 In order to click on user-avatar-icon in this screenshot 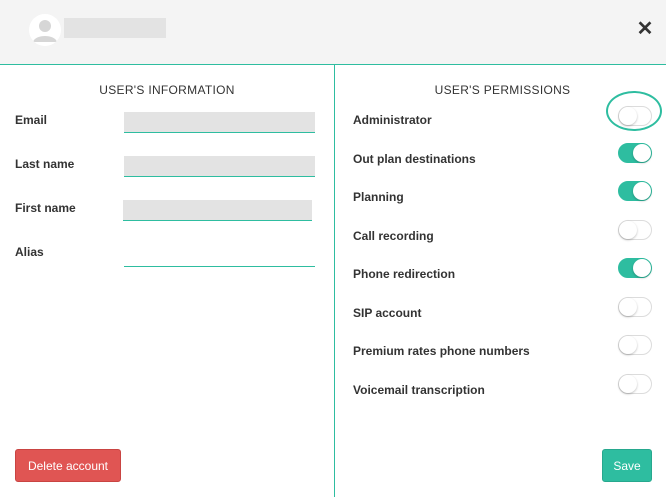, I will do `click(45, 30)`.